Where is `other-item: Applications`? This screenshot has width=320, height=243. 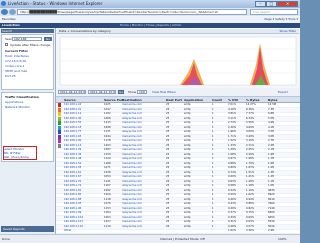 other-item: Applications is located at coordinates (14, 102).